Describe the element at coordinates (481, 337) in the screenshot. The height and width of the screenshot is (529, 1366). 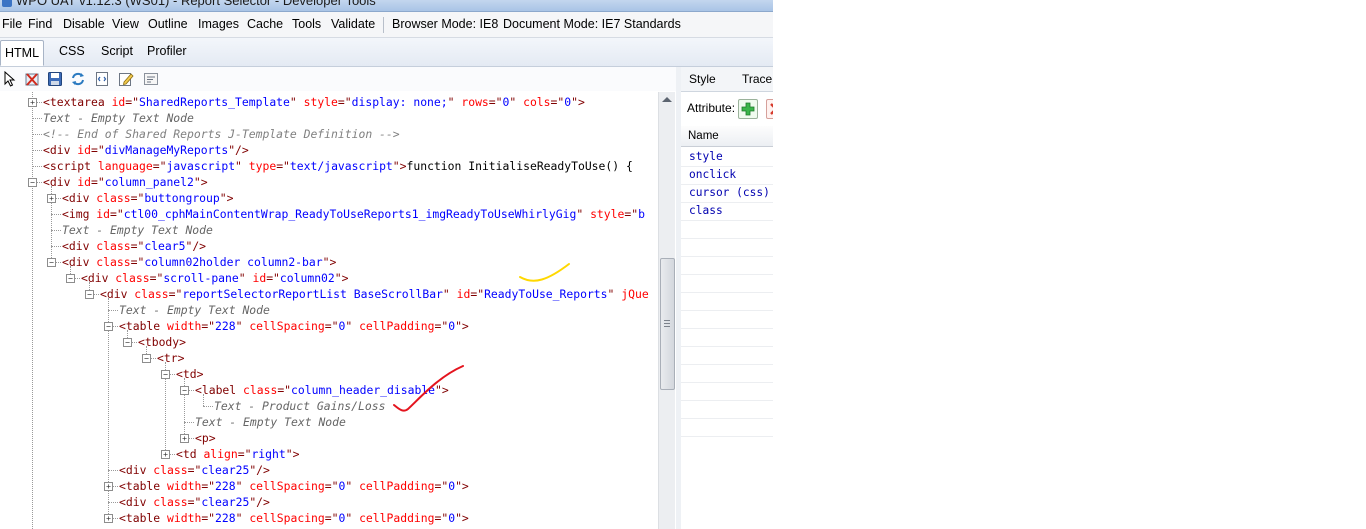
I see `annotation-marks` at that location.